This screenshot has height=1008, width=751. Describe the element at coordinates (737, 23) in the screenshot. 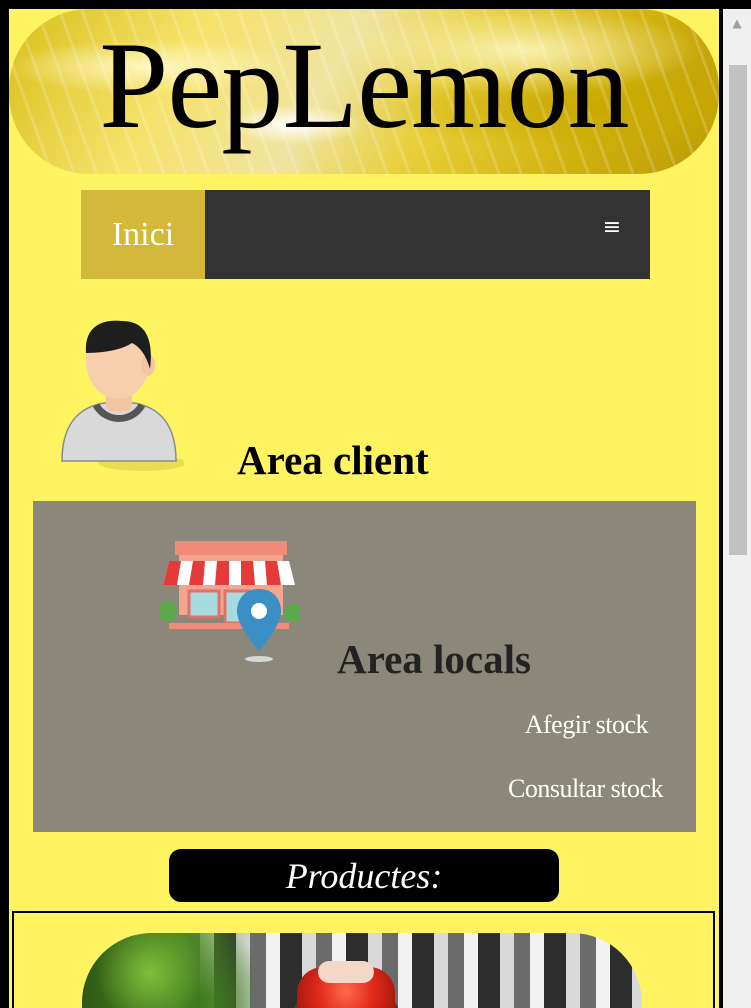

I see `scroll-up-arrow-icon: ▲` at that location.